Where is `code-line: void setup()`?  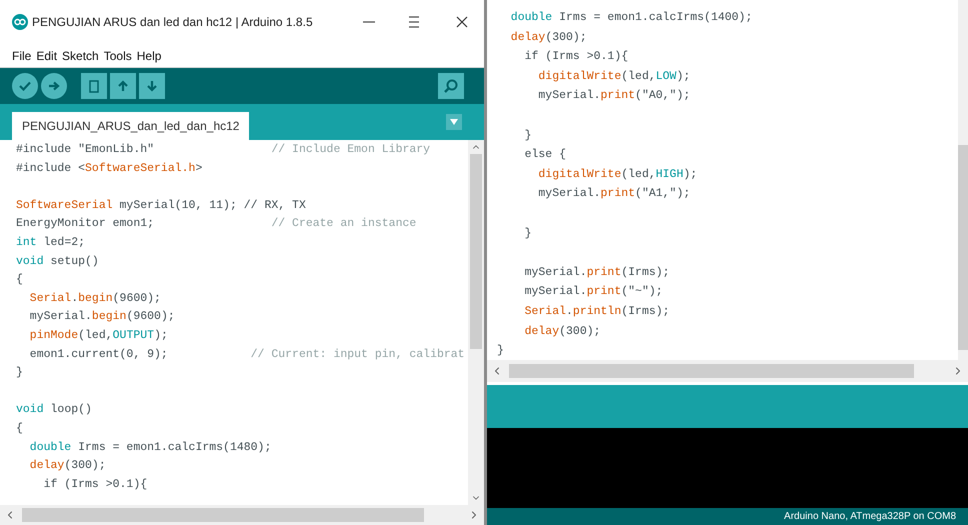
code-line: void setup() is located at coordinates (57, 262).